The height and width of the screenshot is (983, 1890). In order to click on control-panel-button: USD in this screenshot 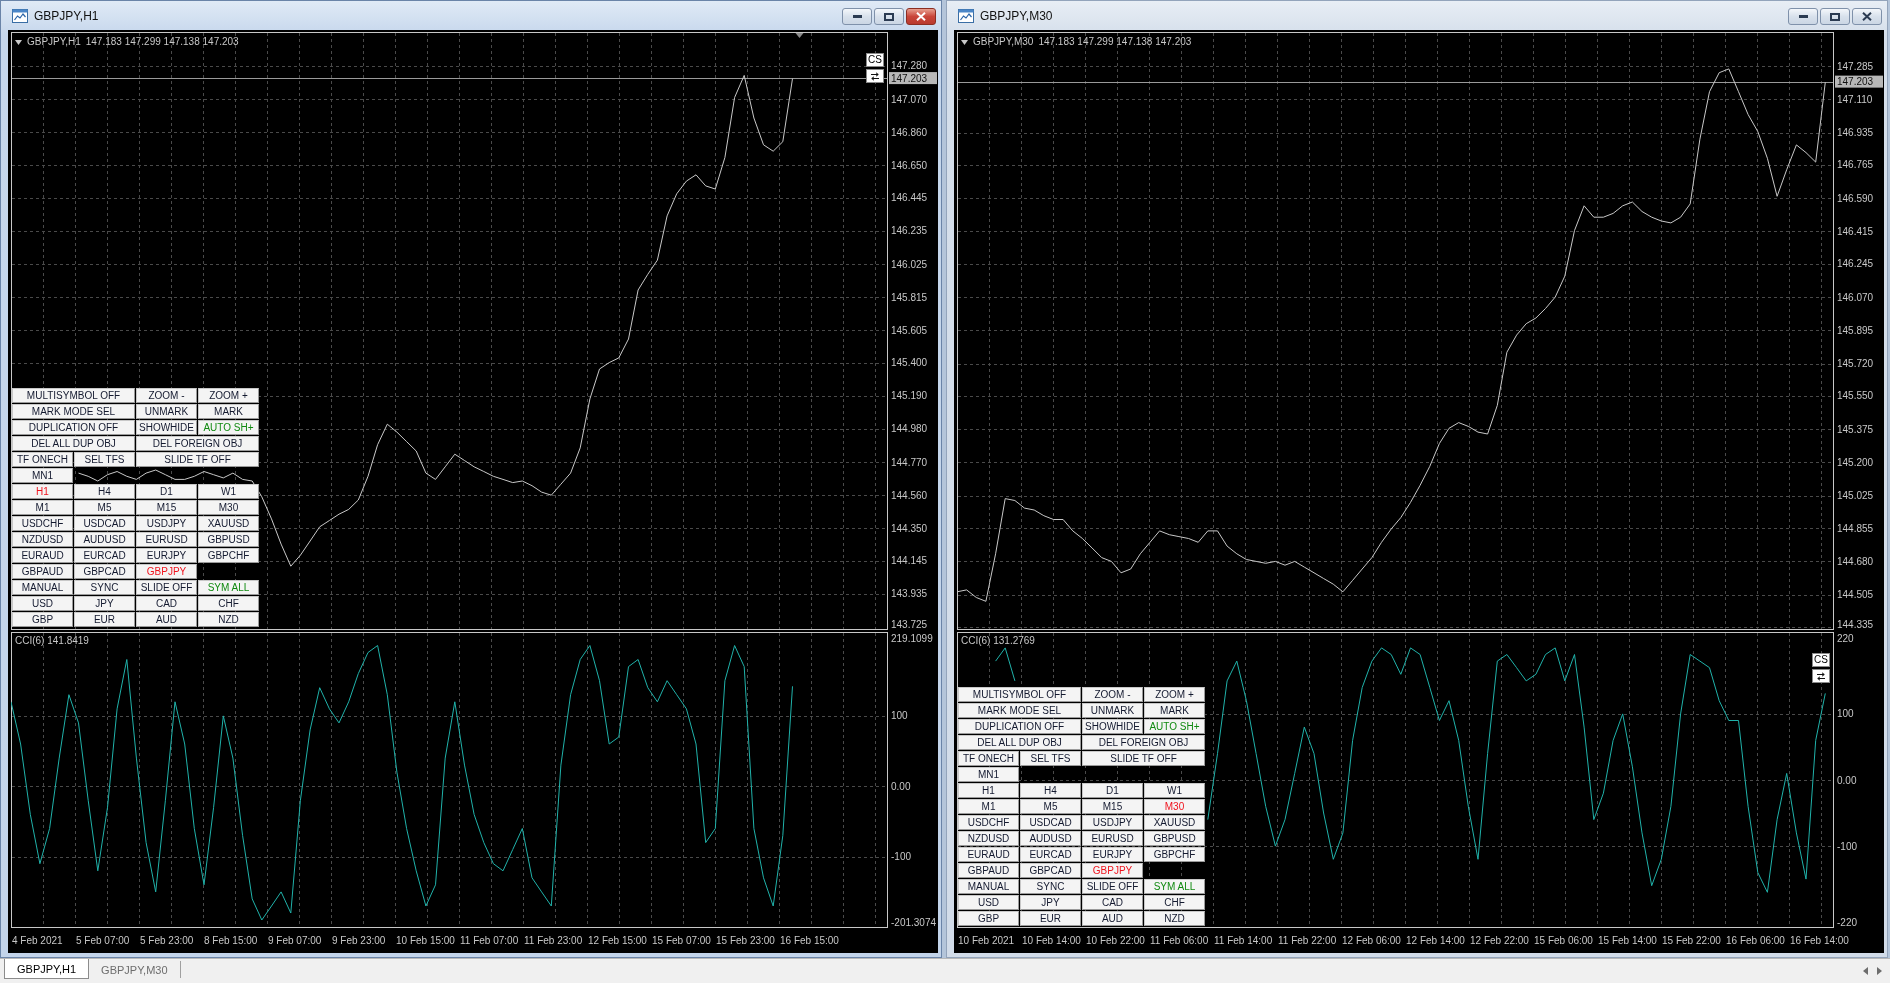, I will do `click(42, 603)`.